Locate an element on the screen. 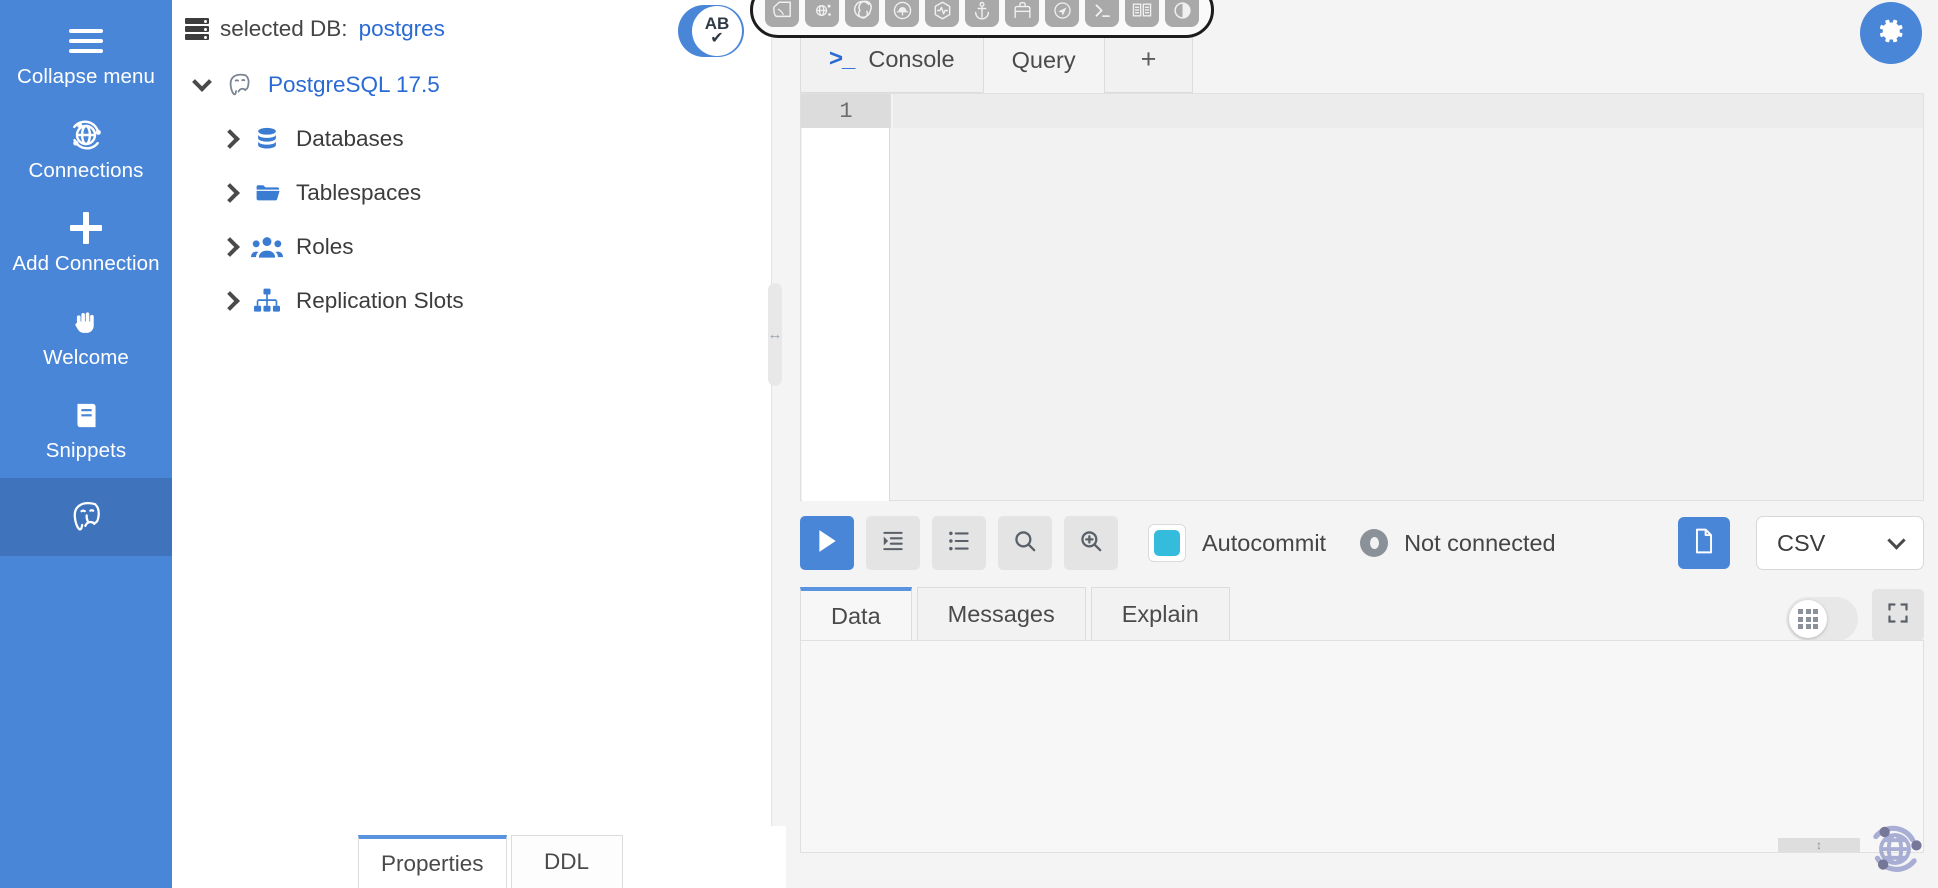  rail-item-add-connection: Add Connection is located at coordinates (86, 244).